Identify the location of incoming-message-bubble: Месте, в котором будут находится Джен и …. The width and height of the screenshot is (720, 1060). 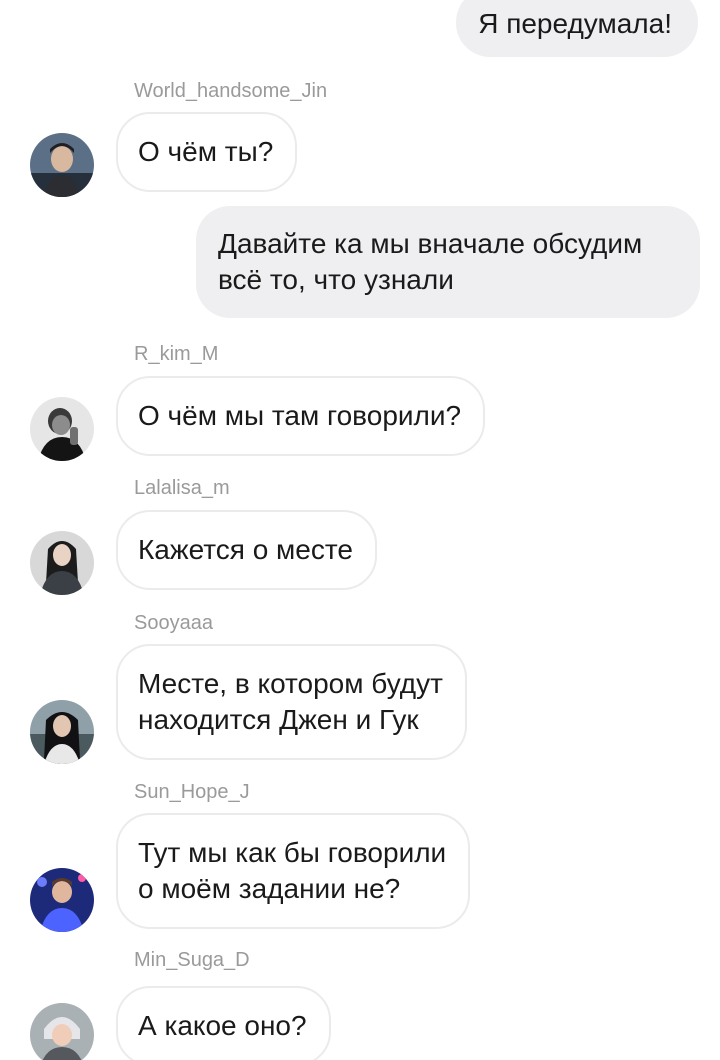
(291, 702).